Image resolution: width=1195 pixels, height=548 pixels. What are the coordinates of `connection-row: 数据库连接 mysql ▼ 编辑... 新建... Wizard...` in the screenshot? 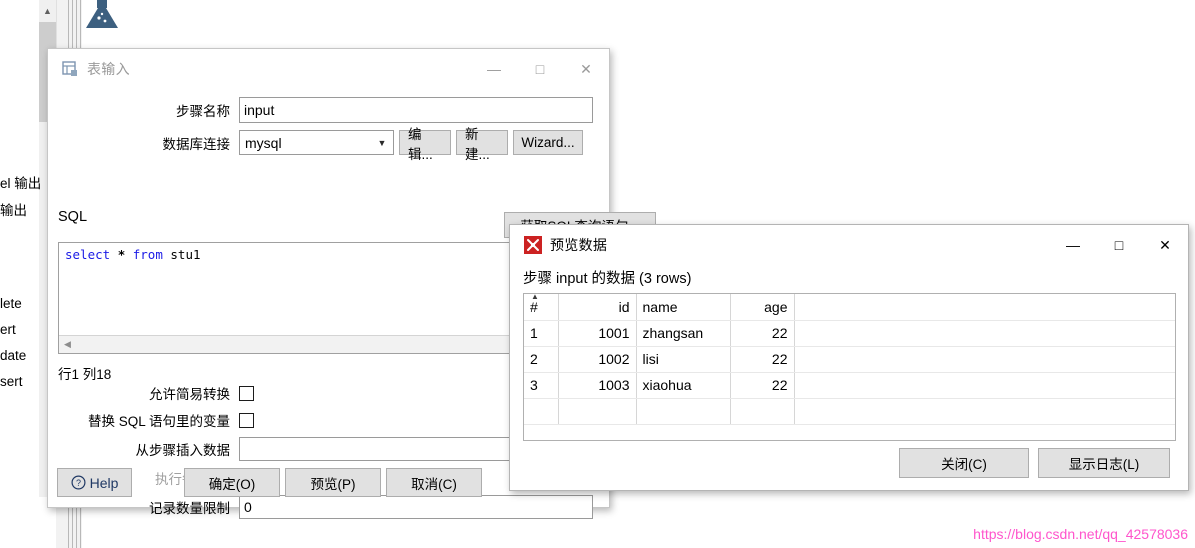 It's located at (328, 144).